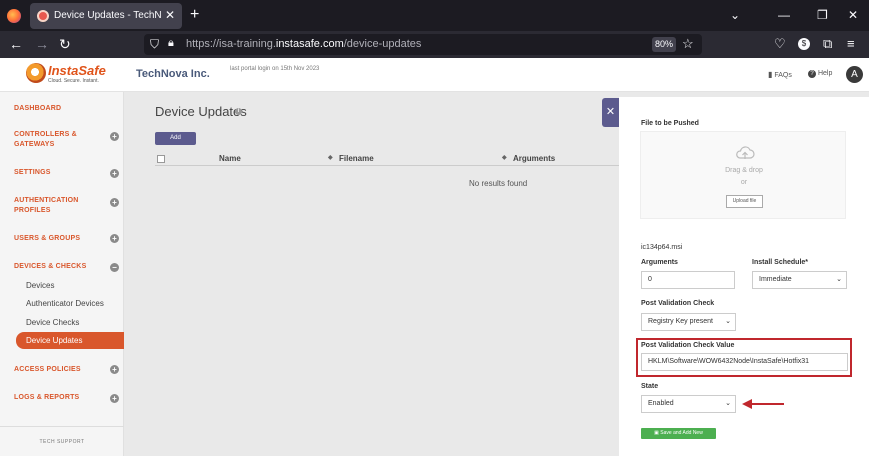 The height and width of the screenshot is (456, 869). What do you see at coordinates (827, 44) in the screenshot?
I see `extensions-icon: ⧉` at bounding box center [827, 44].